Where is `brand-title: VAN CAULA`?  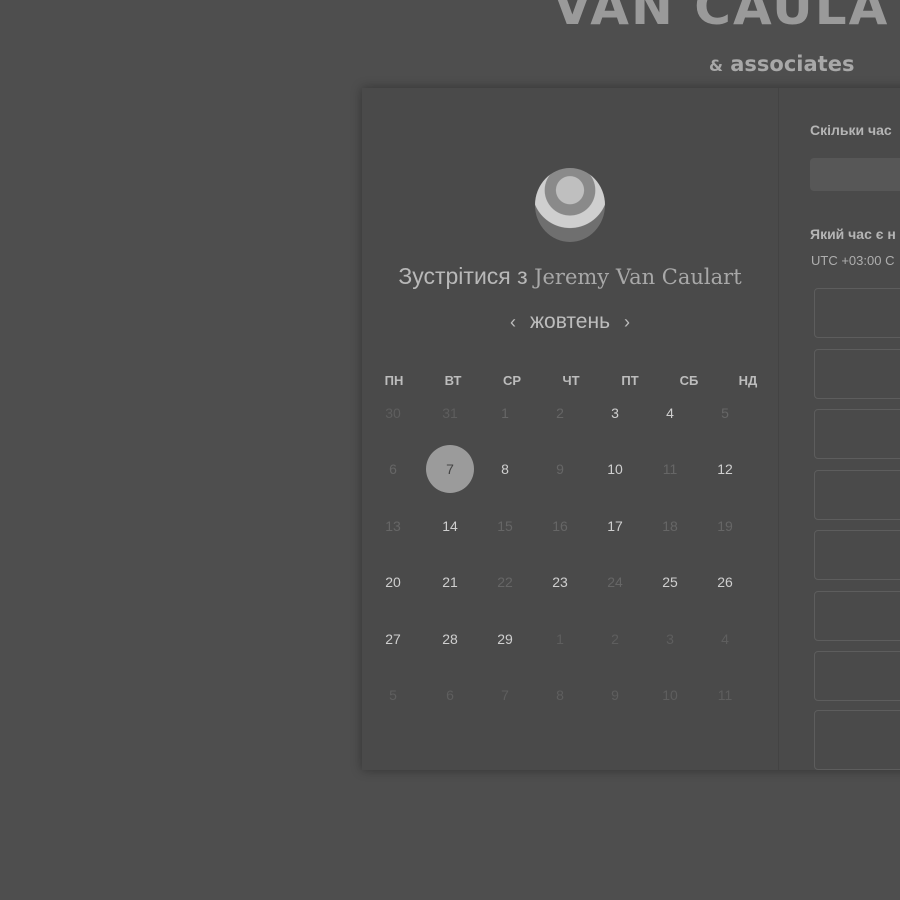
brand-title: VAN CAULA is located at coordinates (721, 18).